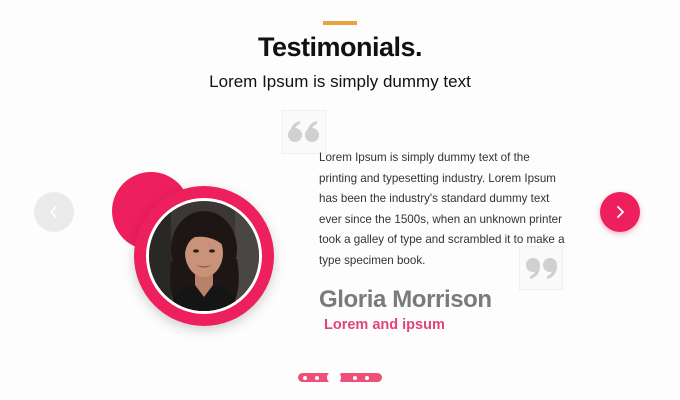 This screenshot has height=400, width=680. I want to click on chevron-right-icon, so click(620, 212).